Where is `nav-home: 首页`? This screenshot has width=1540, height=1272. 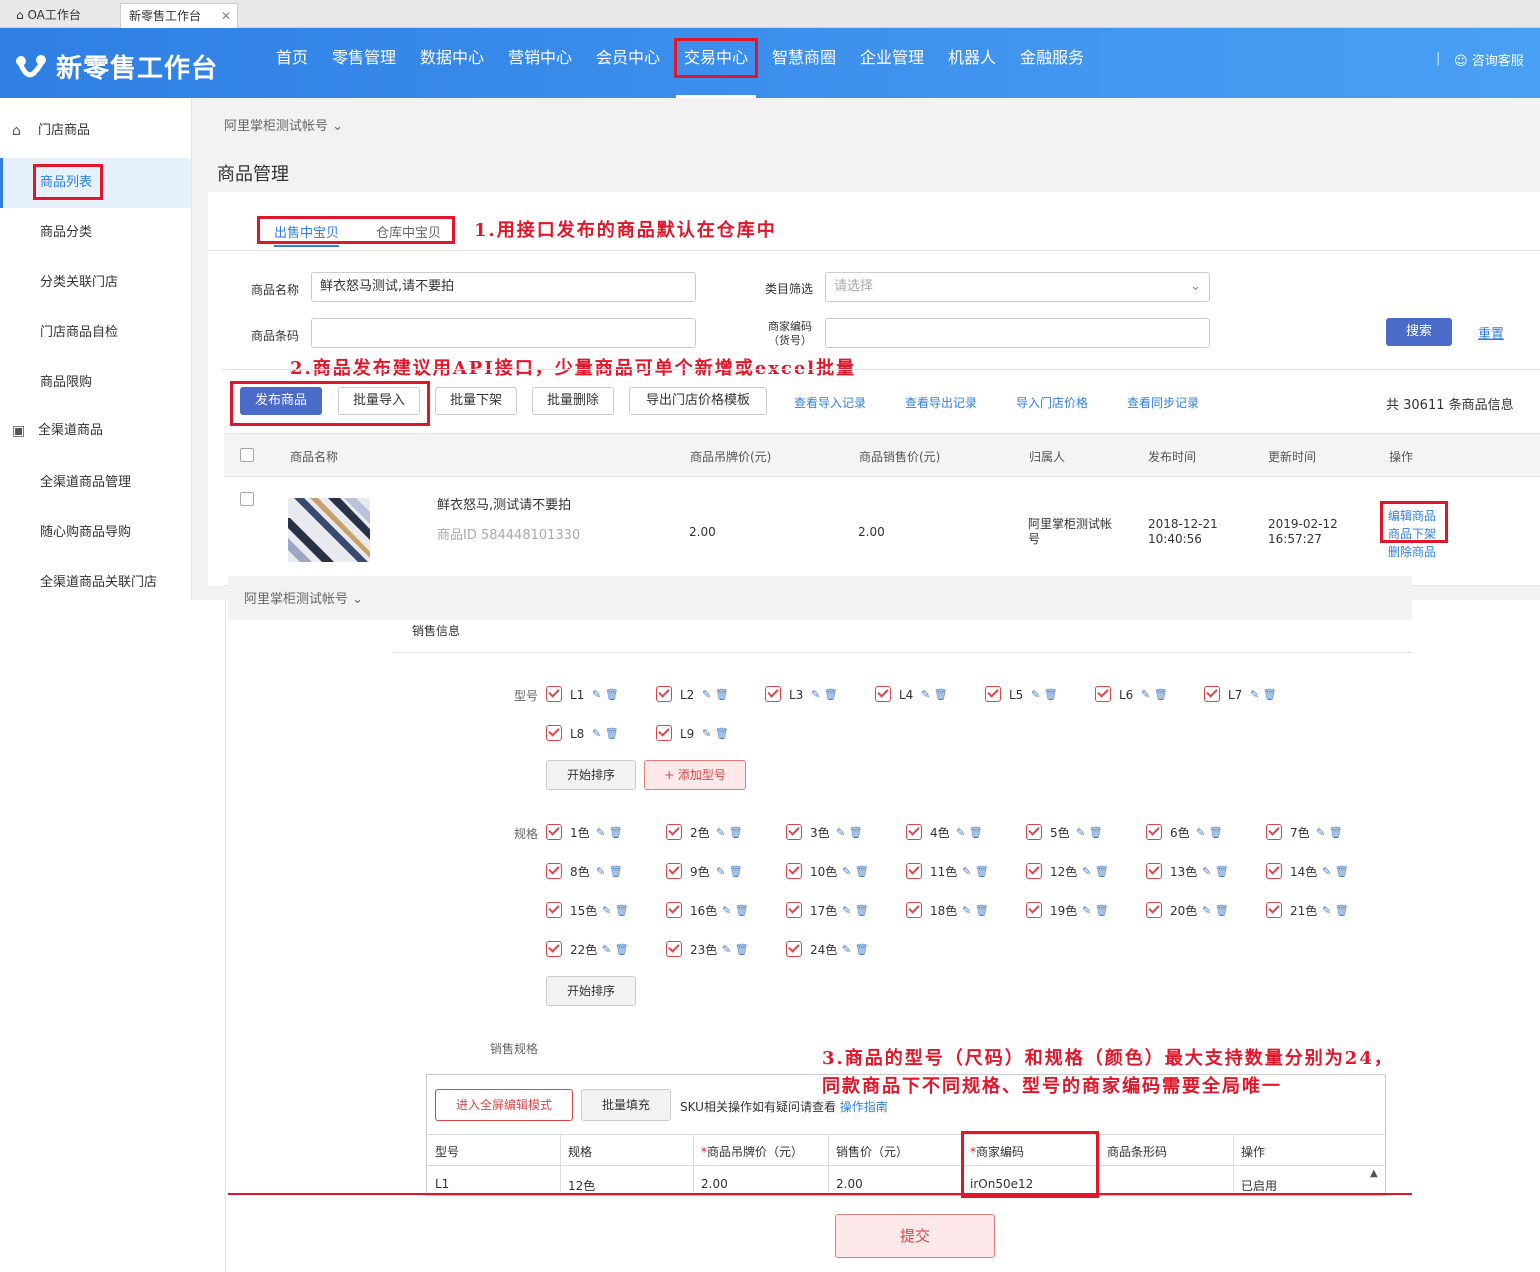 nav-home: 首页 is located at coordinates (292, 63).